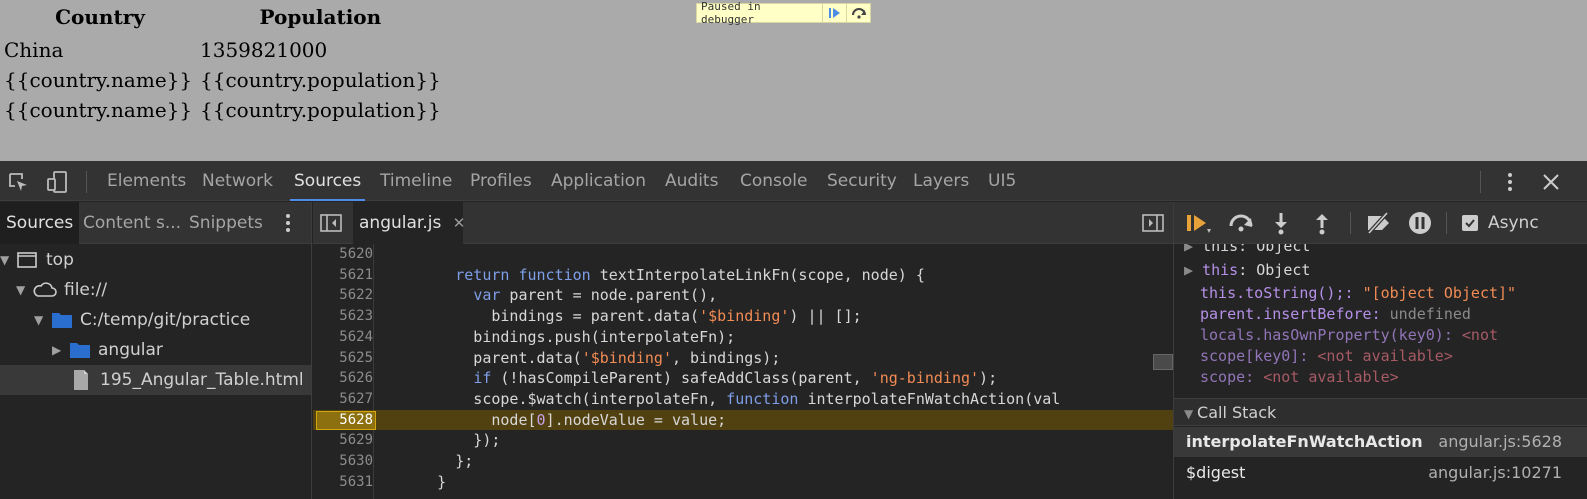  Describe the element at coordinates (343, 378) in the screenshot. I see `line-number: 5626` at that location.